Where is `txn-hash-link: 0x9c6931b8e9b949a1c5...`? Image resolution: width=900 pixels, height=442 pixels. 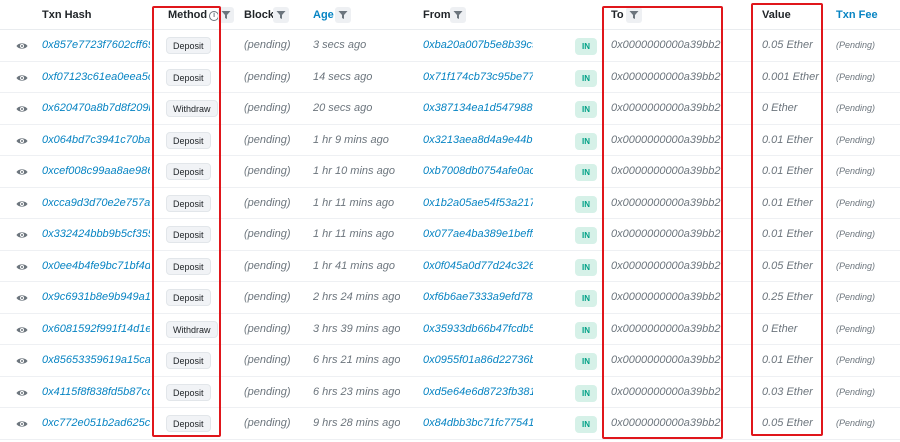 txn-hash-link: 0x9c6931b8e9b949a1c5... is located at coordinates (96, 297).